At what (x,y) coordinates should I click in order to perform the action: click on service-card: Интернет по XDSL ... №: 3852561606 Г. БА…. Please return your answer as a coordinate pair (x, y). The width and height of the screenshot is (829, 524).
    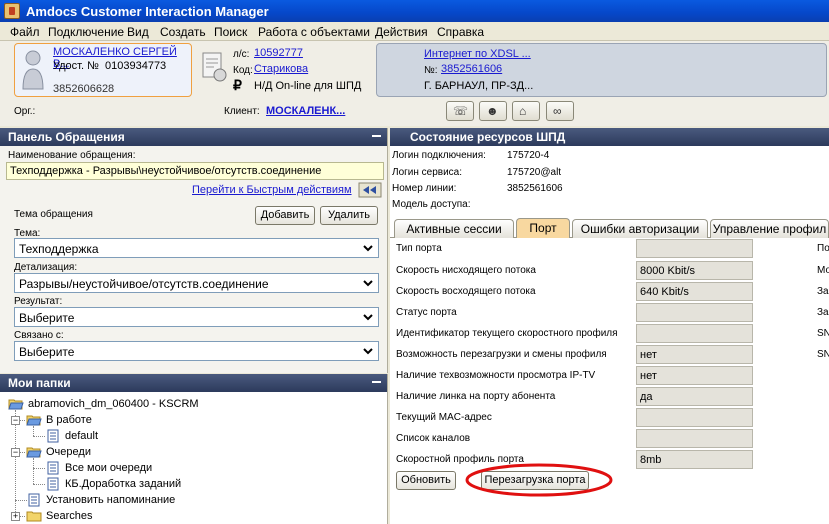
    Looking at the image, I should click on (601, 70).